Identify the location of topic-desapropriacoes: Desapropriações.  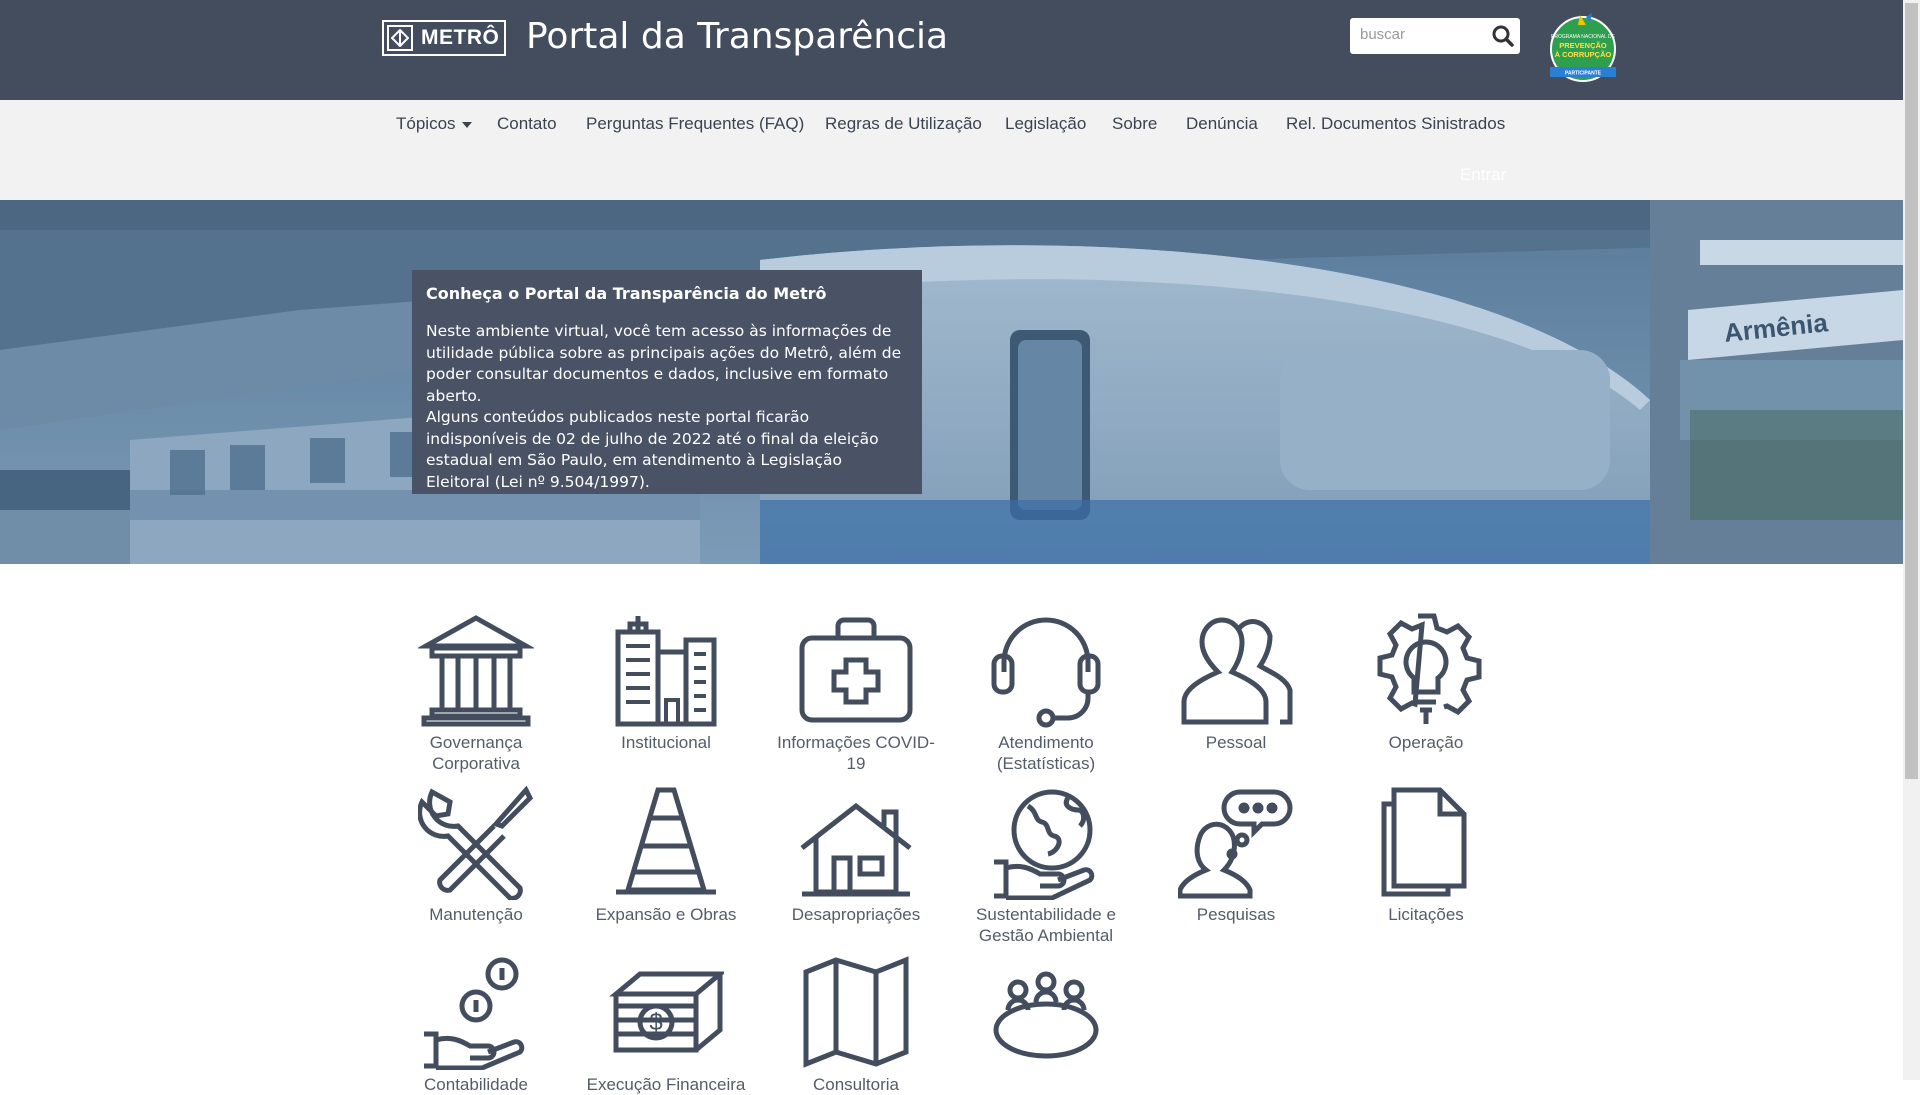
(856, 854).